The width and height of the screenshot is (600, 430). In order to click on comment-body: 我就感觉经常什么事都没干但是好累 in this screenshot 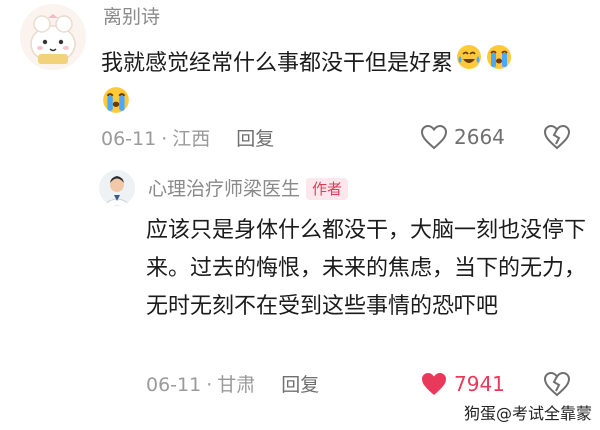, I will do `click(277, 63)`.